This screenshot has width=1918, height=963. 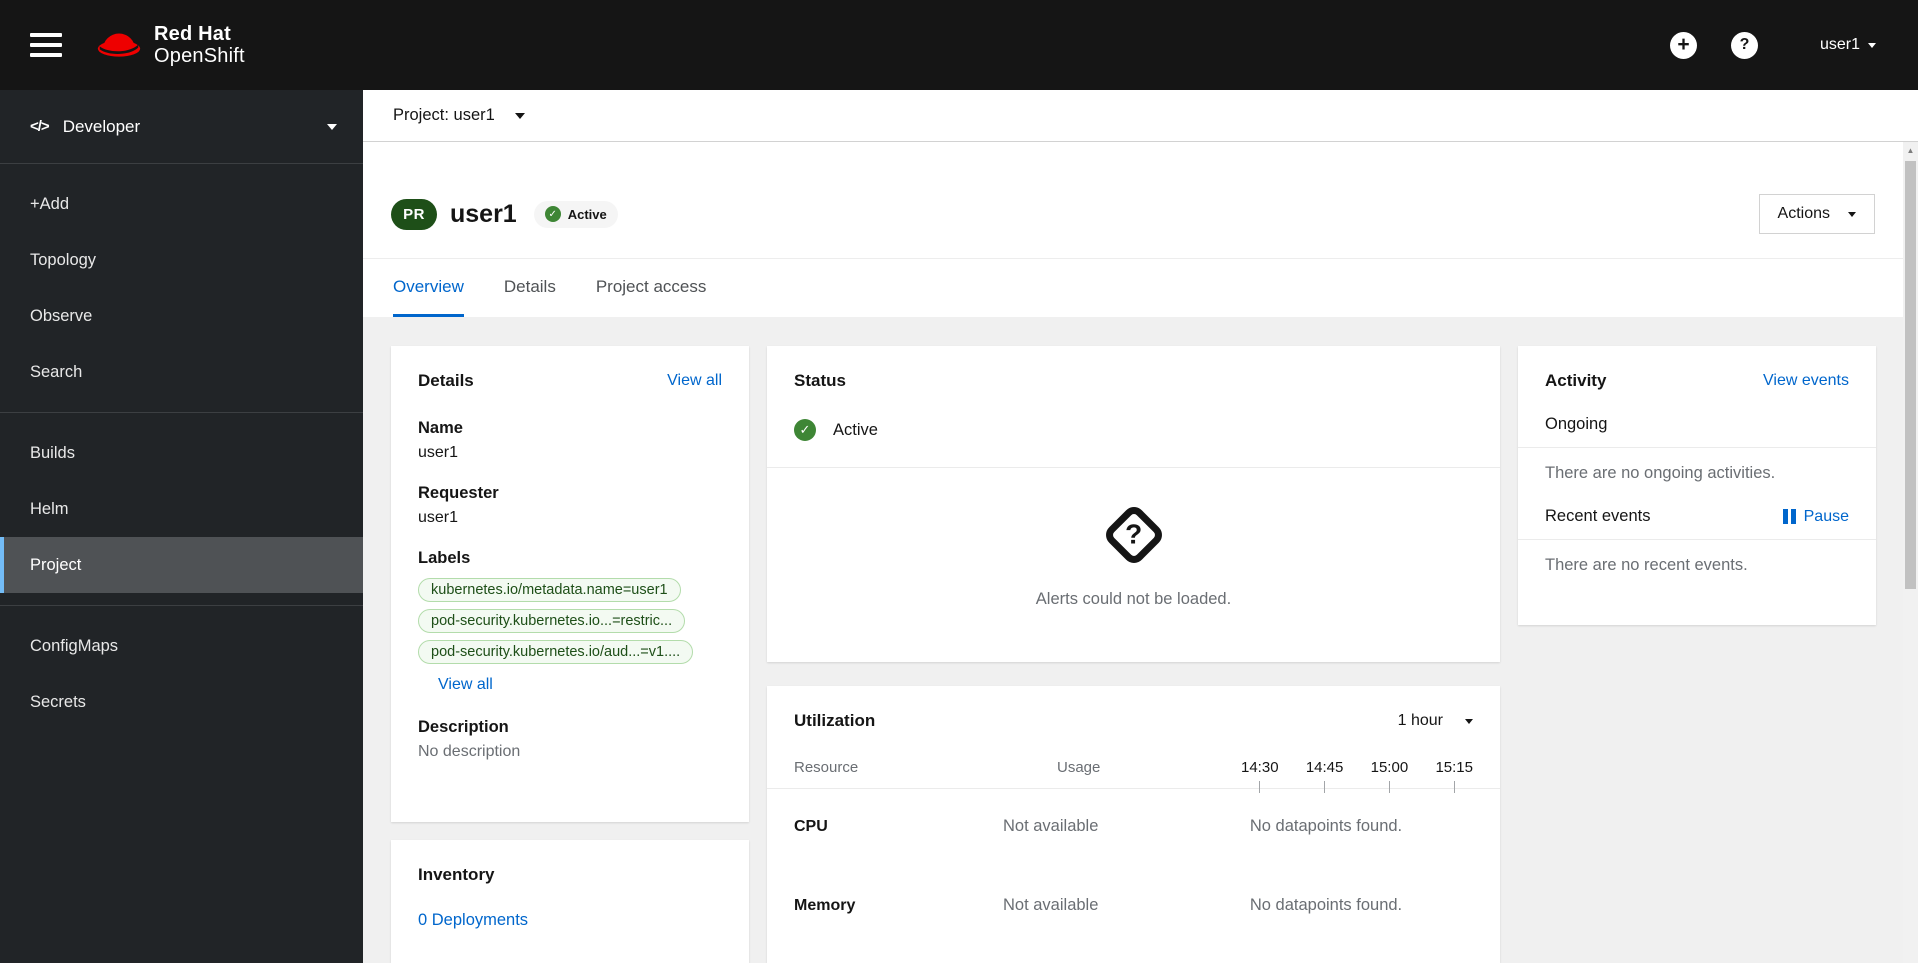 I want to click on redhat-fedora-icon, so click(x=119, y=45).